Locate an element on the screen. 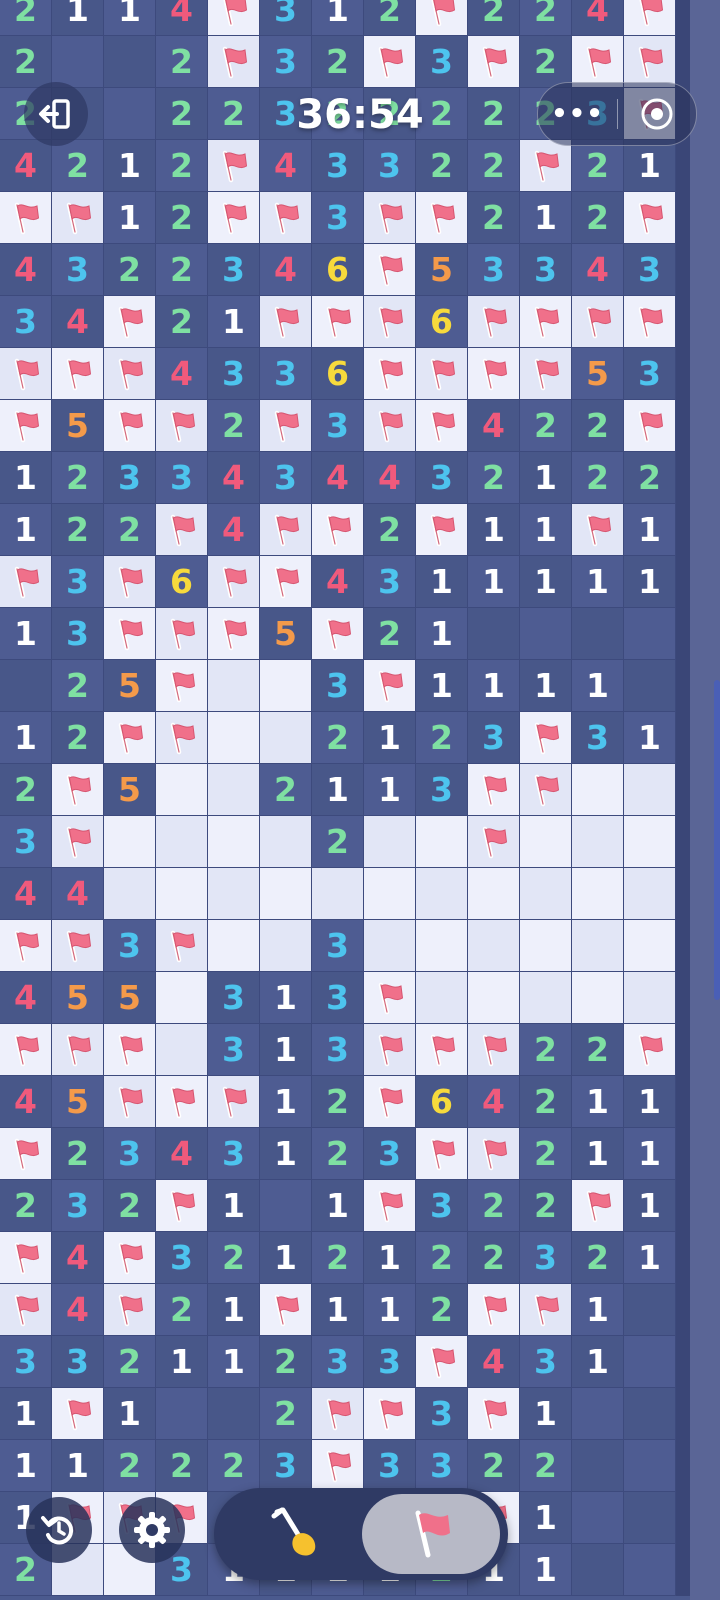 Image resolution: width=720 pixels, height=1600 pixels. exit-button is located at coordinates (56, 114).